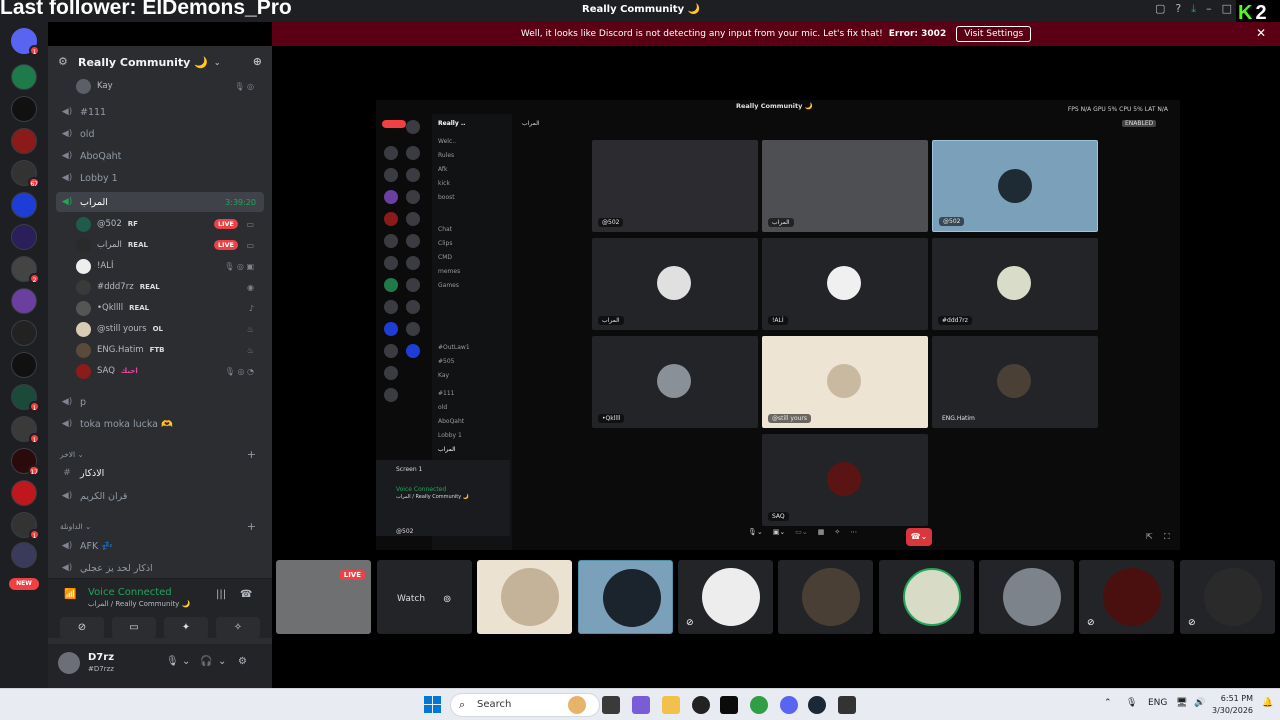 The image size is (1280, 720). What do you see at coordinates (1267, 703) in the screenshot?
I see `notifications-icon: 🔔` at bounding box center [1267, 703].